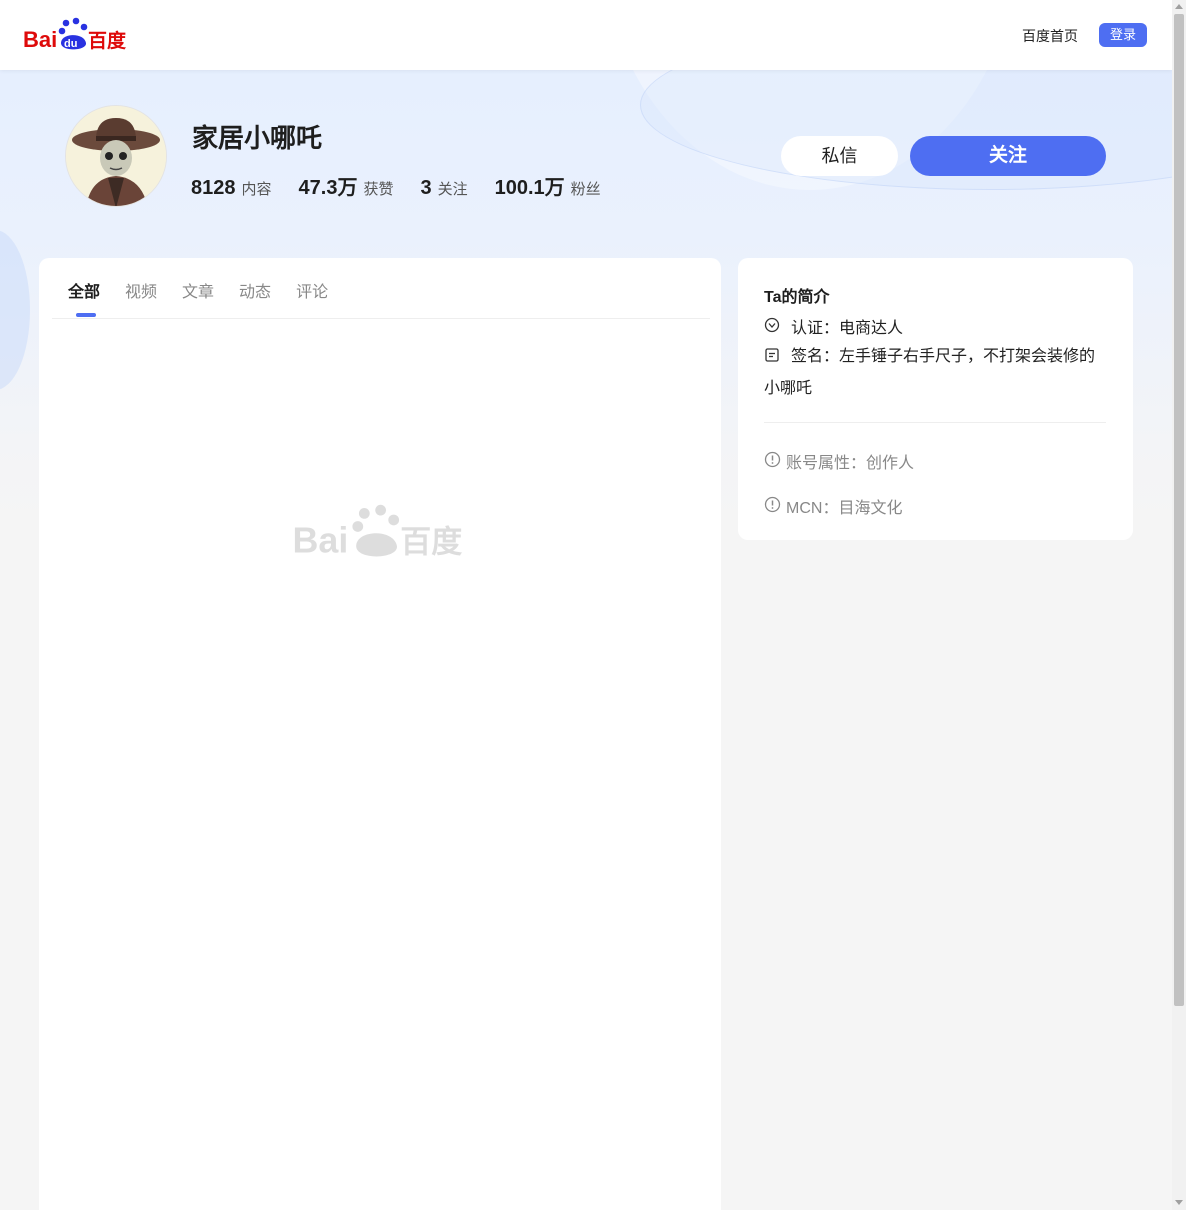 This screenshot has height=1210, width=1186. Describe the element at coordinates (328, 188) in the screenshot. I see `stat-value: 47.3万` at that location.